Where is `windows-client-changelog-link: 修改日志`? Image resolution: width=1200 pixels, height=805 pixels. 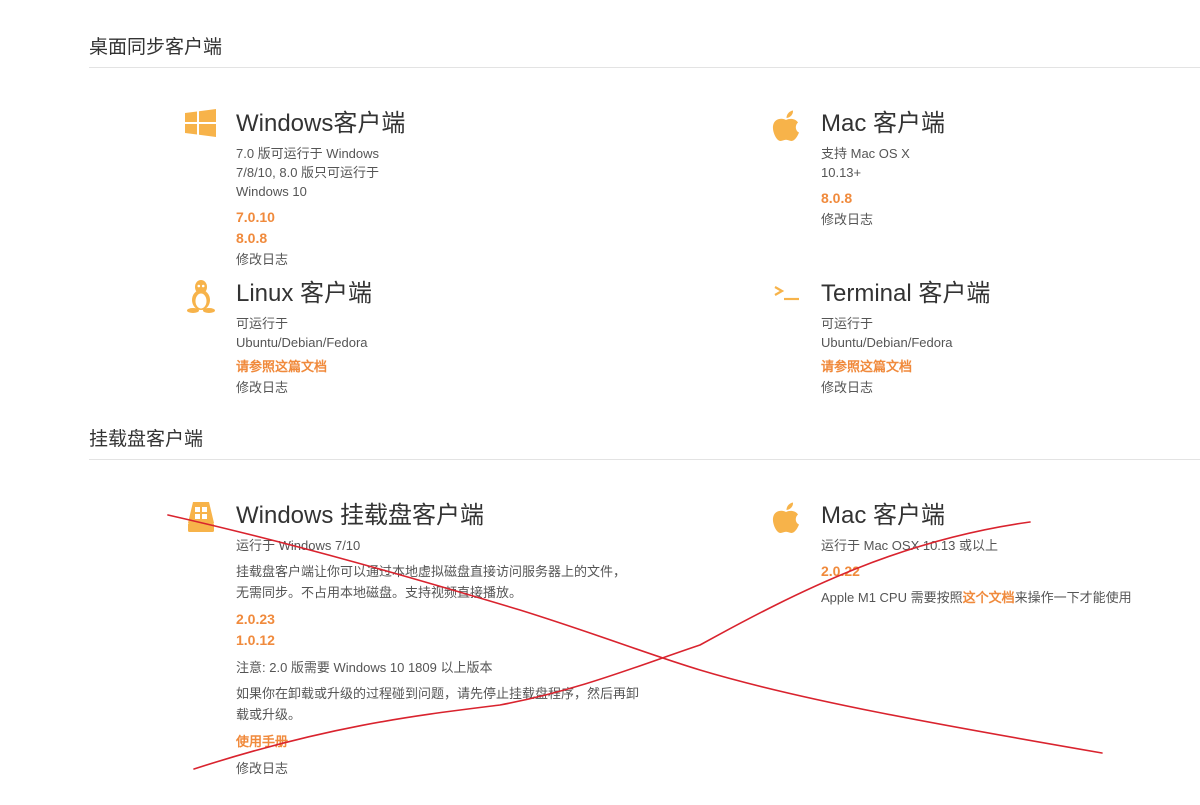 windows-client-changelog-link: 修改日志 is located at coordinates (320, 259).